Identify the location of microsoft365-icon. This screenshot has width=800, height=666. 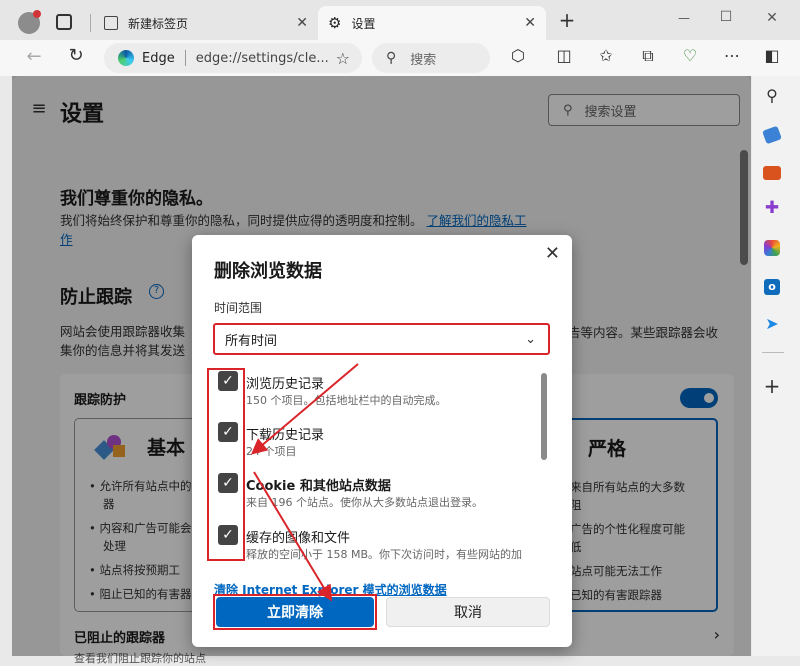
(772, 248).